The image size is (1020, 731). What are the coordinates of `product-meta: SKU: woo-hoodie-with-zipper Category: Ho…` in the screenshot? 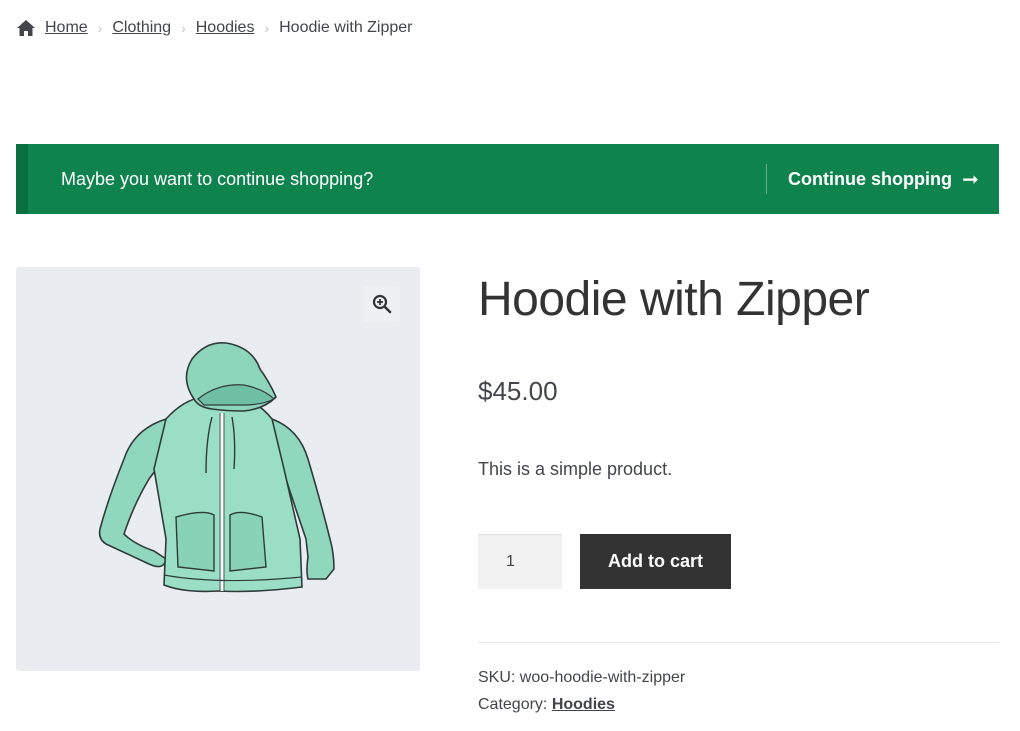 It's located at (581, 691).